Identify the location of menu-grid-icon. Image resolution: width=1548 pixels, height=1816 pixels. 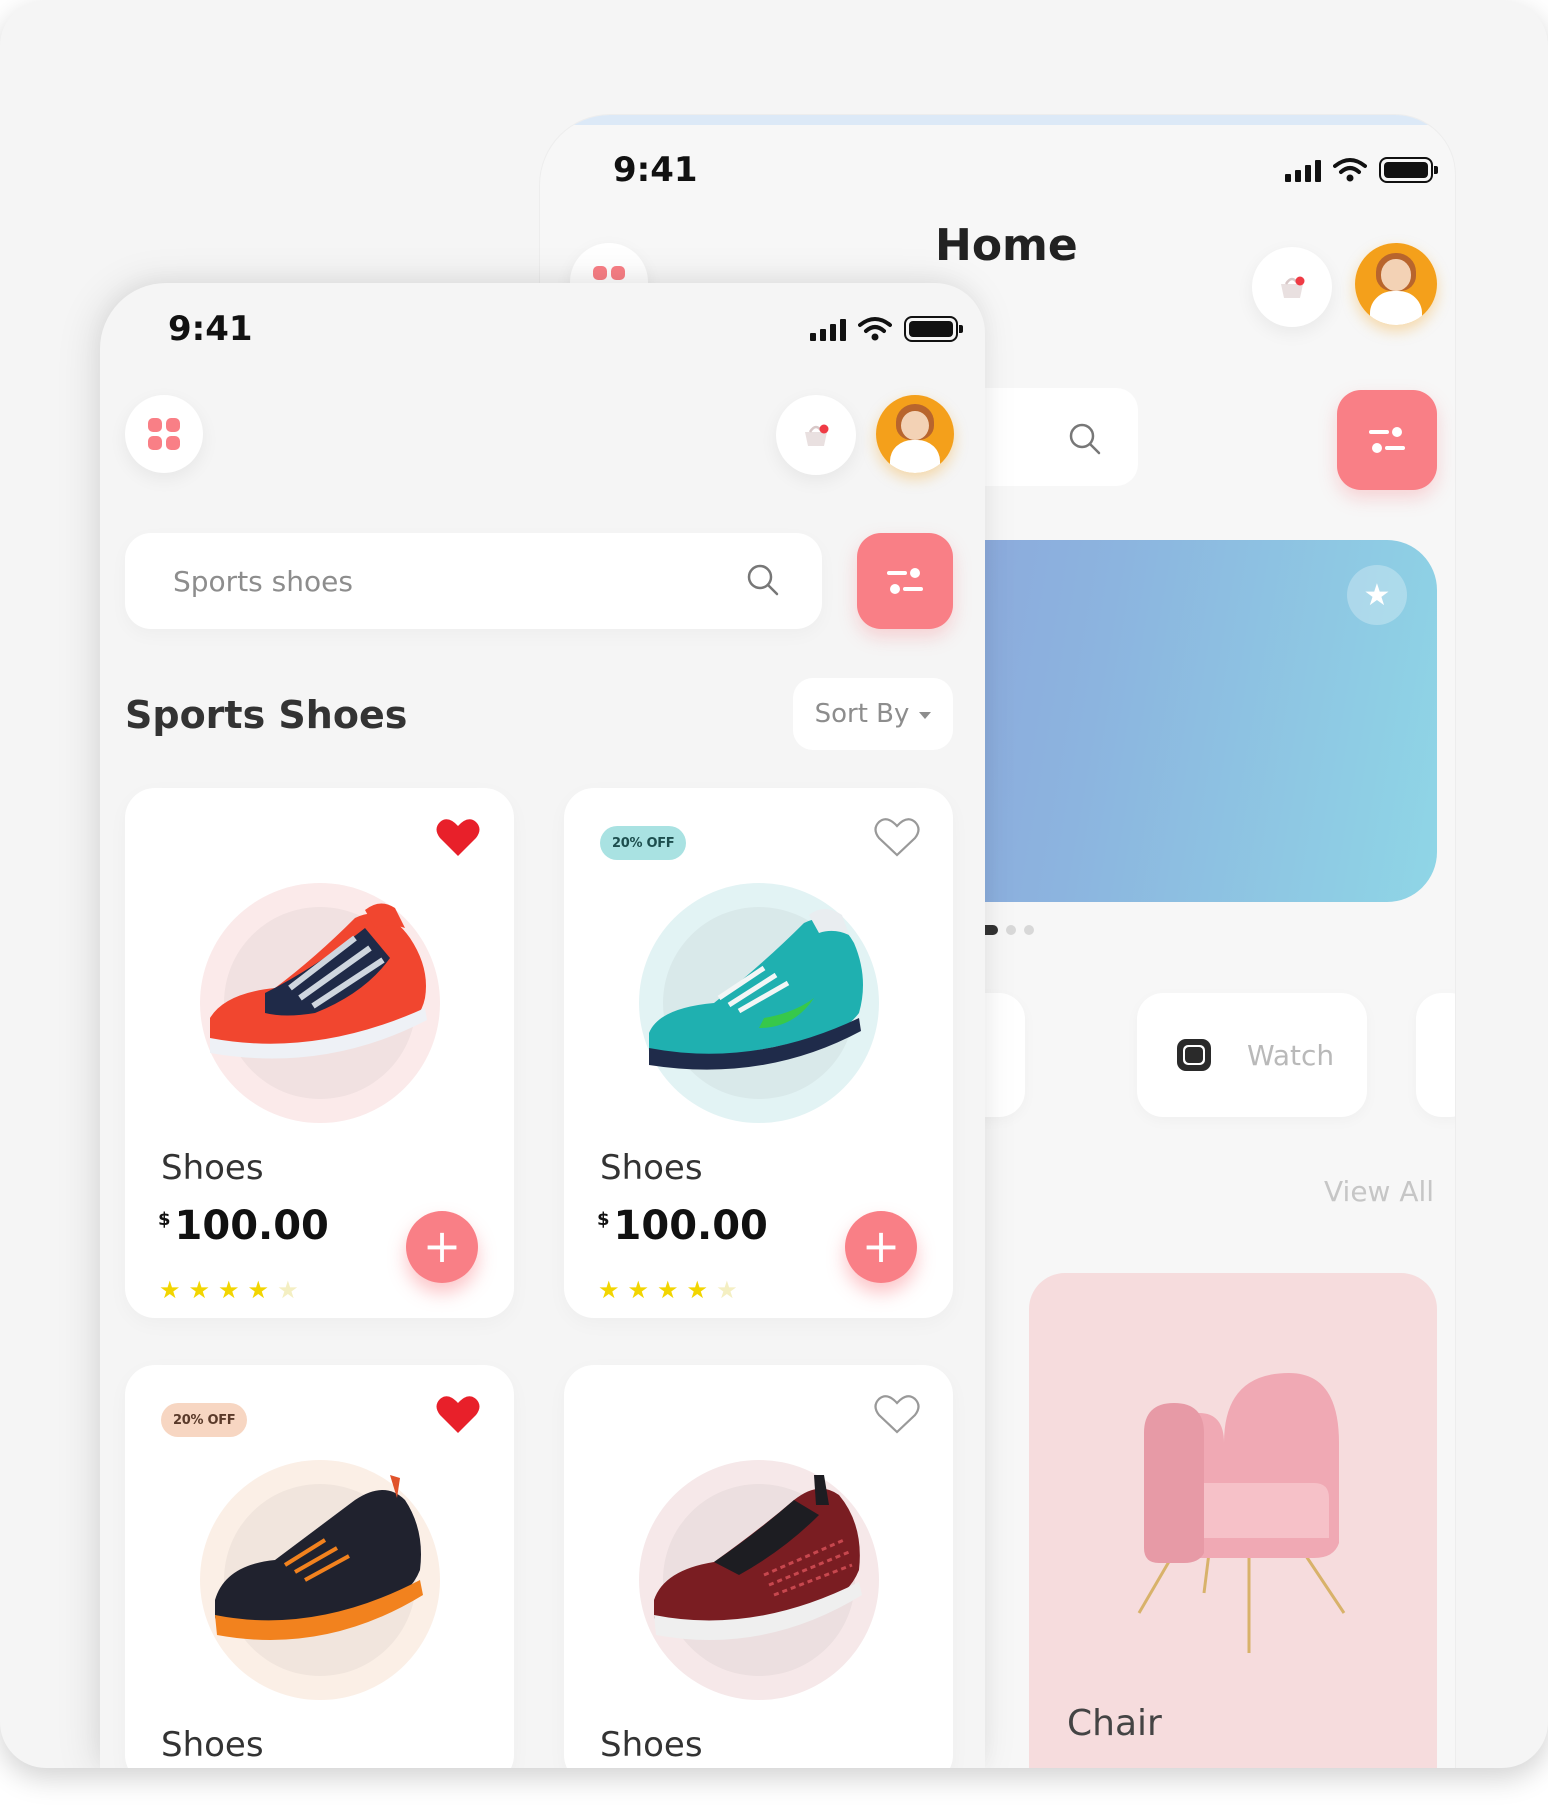
(164, 434).